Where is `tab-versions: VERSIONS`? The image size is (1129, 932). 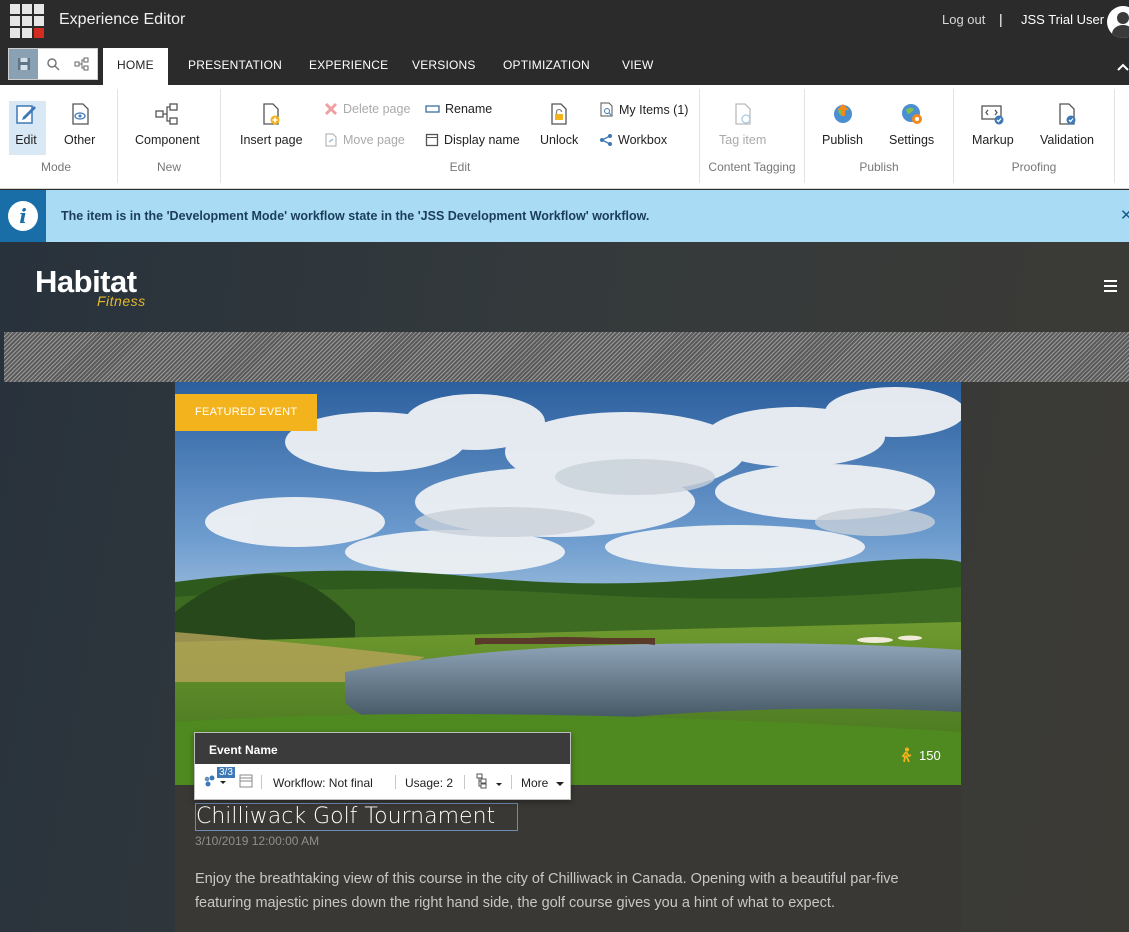
tab-versions: VERSIONS is located at coordinates (444, 65).